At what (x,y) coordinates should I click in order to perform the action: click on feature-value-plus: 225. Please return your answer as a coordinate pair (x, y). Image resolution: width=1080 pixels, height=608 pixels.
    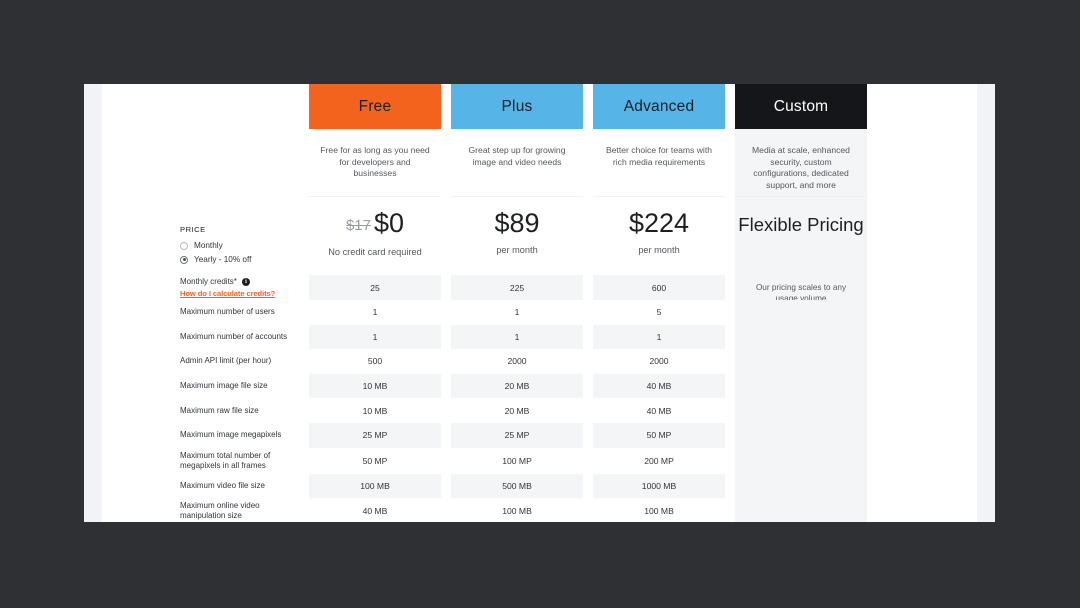
    Looking at the image, I should click on (517, 287).